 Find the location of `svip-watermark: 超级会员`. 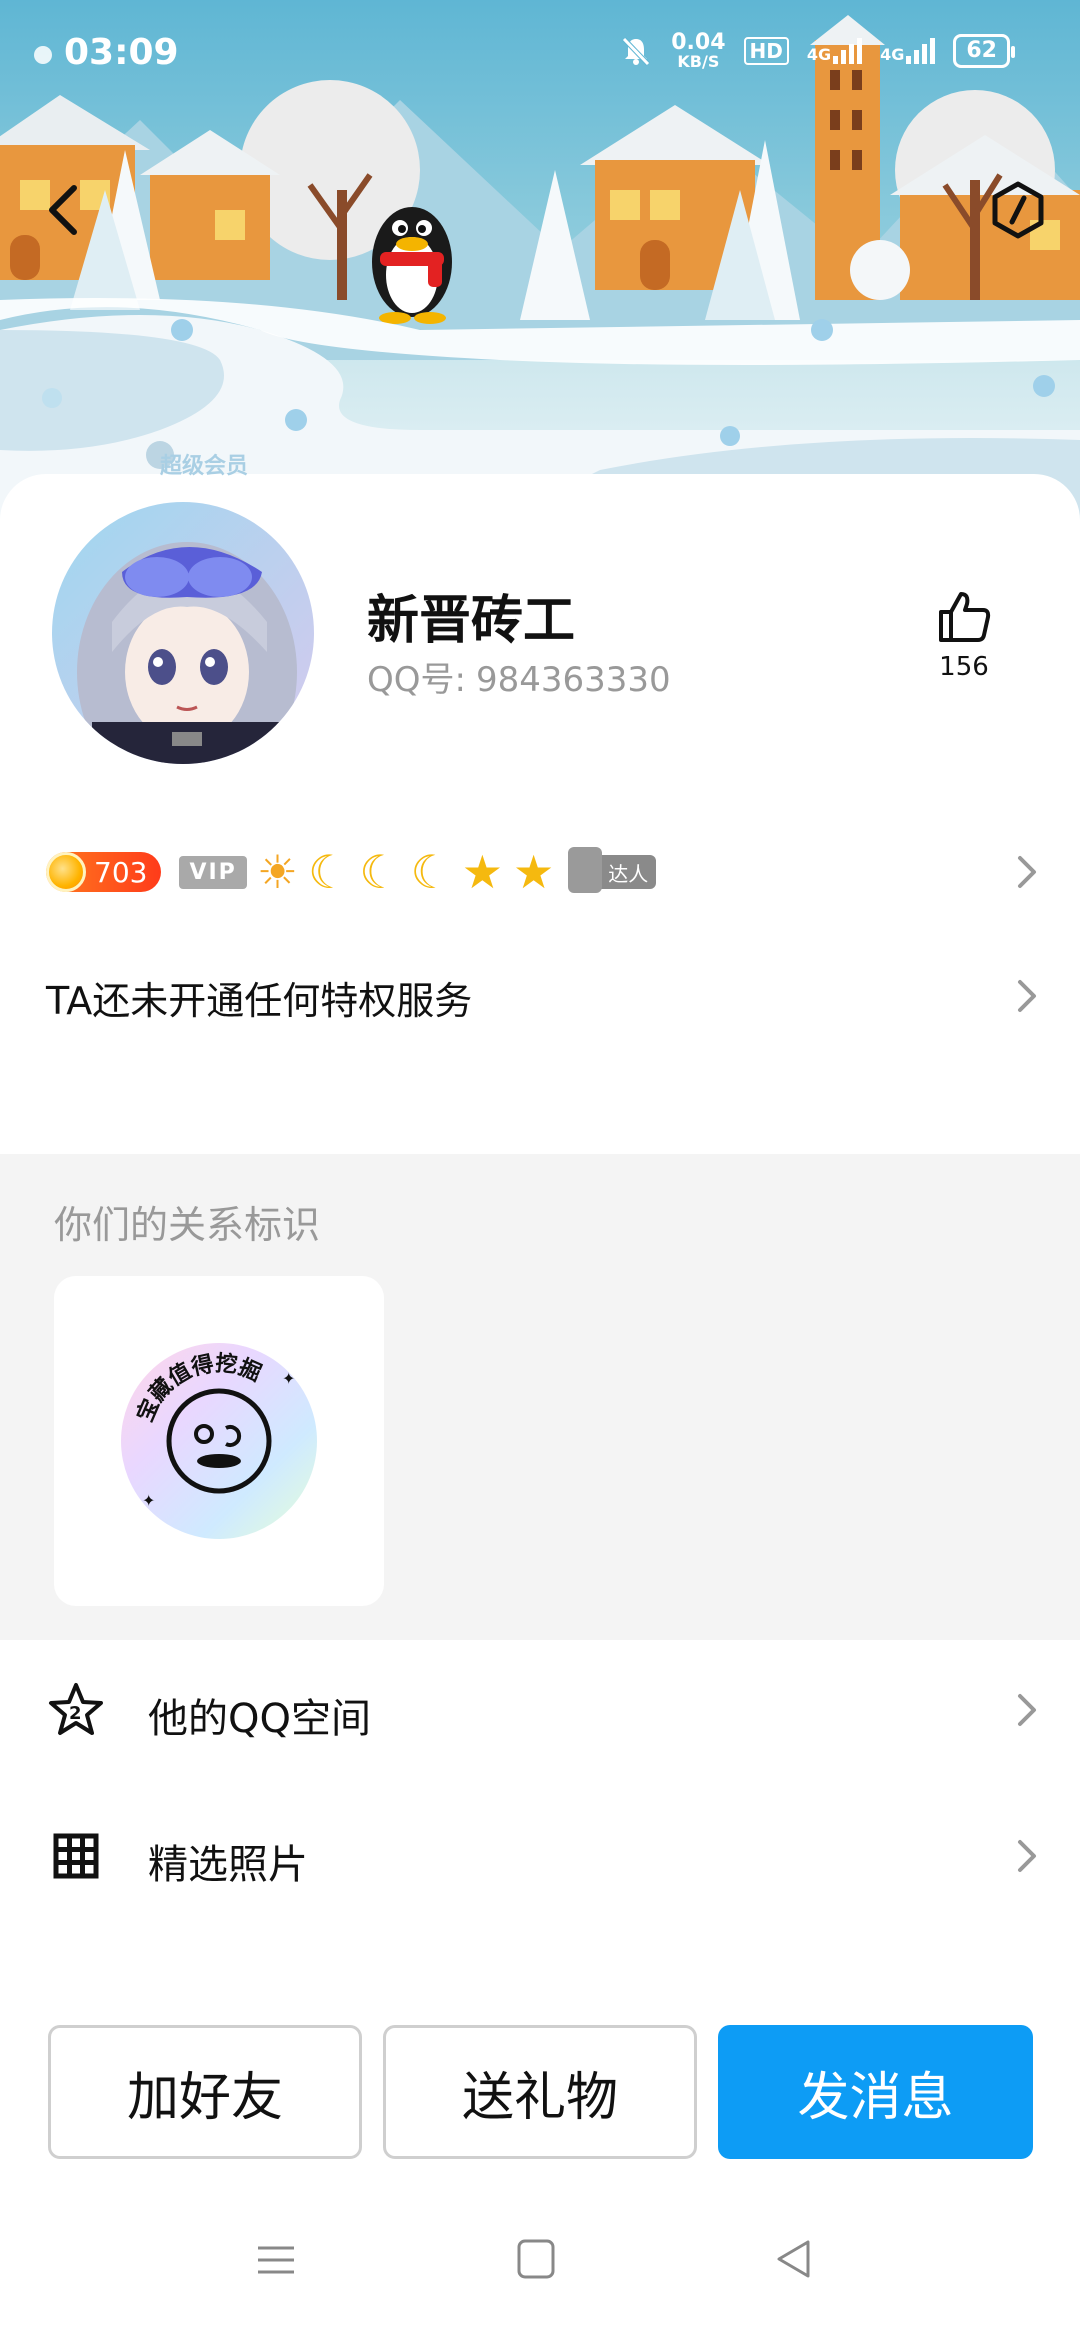

svip-watermark: 超级会员 is located at coordinates (204, 466).